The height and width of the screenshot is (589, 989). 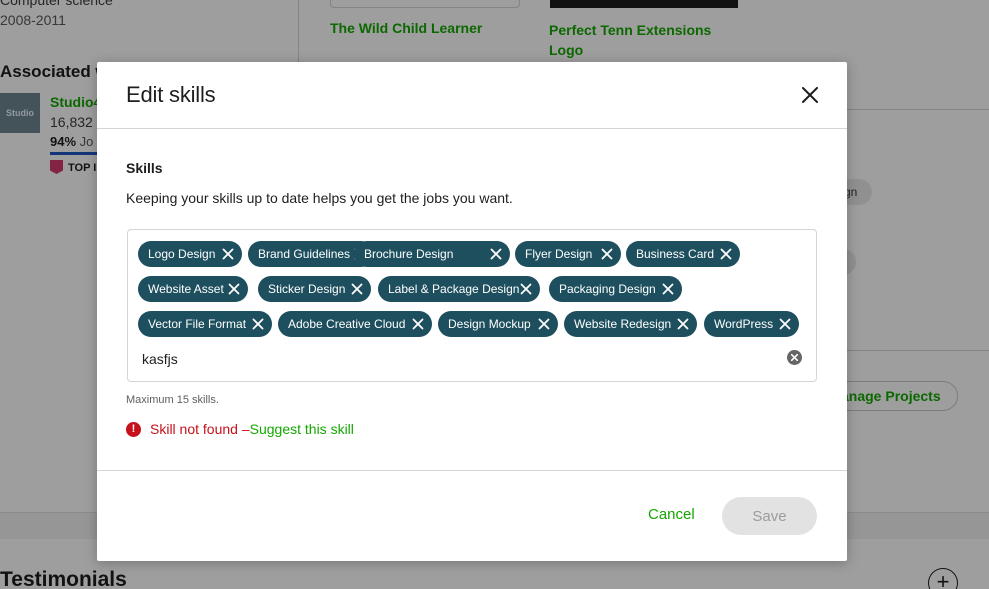 What do you see at coordinates (472, 95) in the screenshot?
I see `dialog-header: Edit skills` at bounding box center [472, 95].